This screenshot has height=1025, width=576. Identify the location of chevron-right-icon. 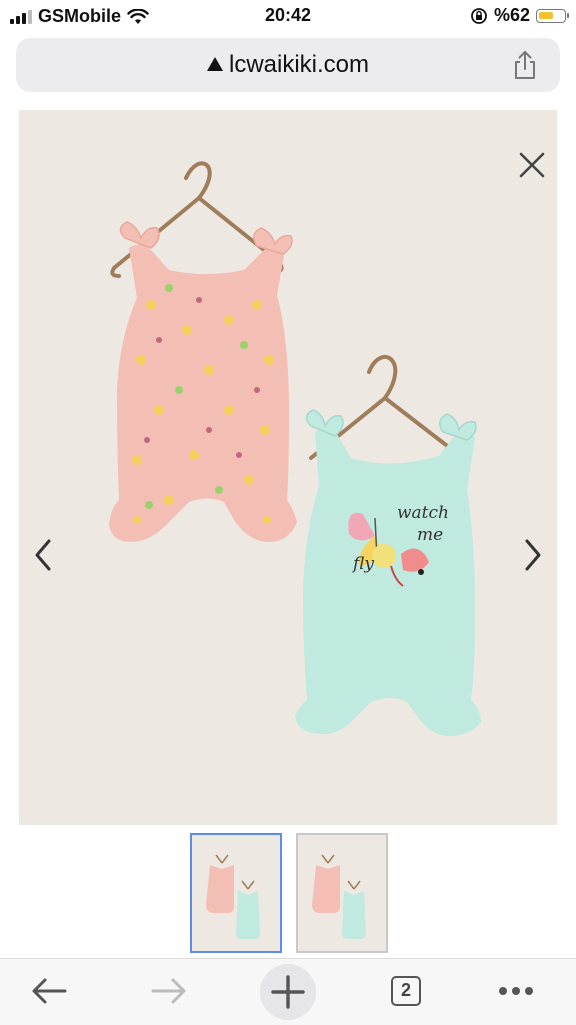
(533, 555).